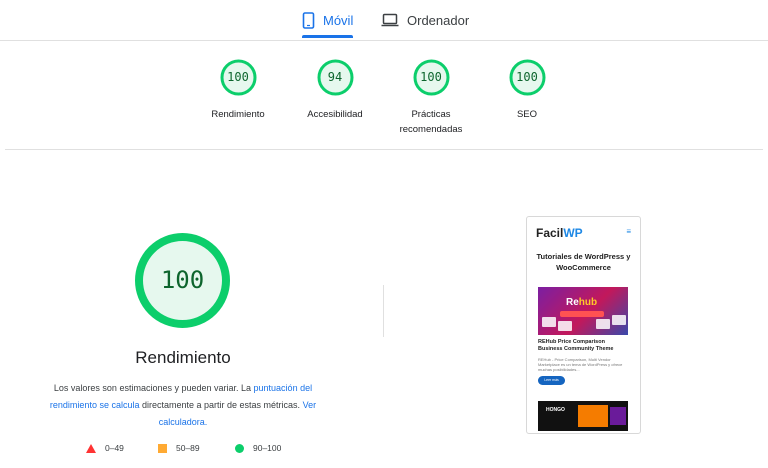  I want to click on tab-mobile: Móvil, so click(327, 20).